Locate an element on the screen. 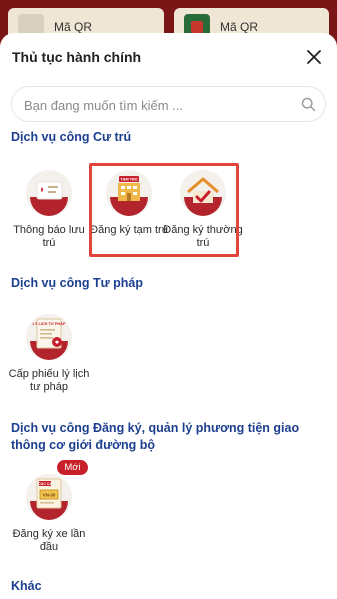 The image size is (337, 599). sheet-header: Thủ tục hành chính is located at coordinates (168, 55).